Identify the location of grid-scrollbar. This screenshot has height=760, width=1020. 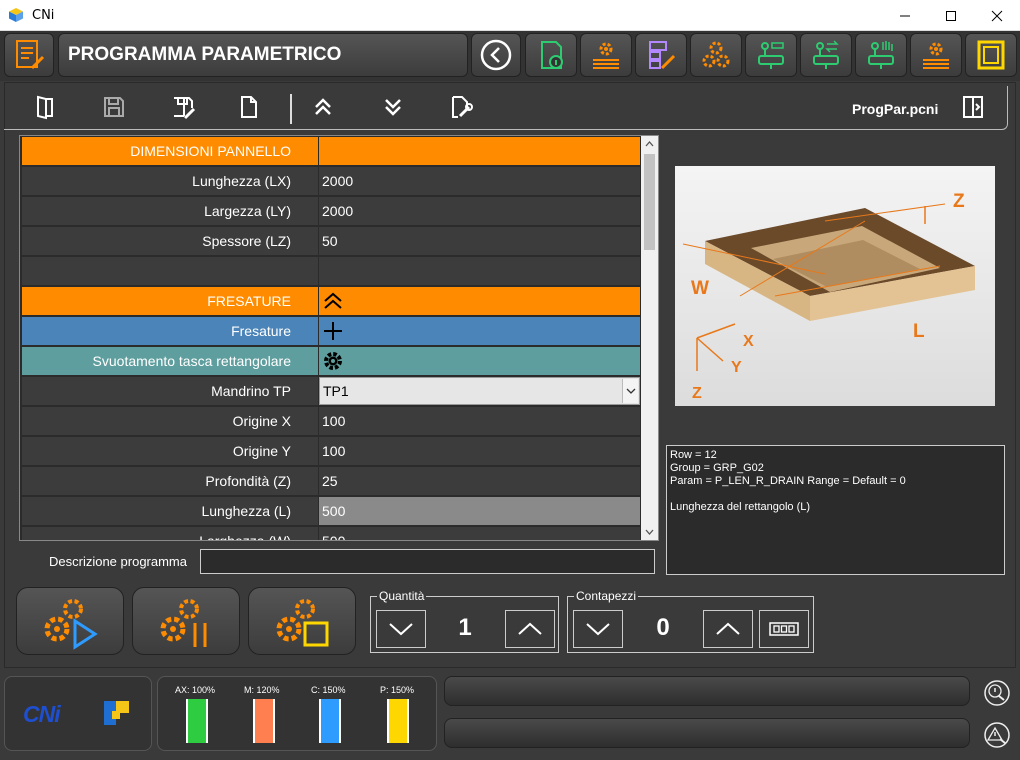
(649, 338).